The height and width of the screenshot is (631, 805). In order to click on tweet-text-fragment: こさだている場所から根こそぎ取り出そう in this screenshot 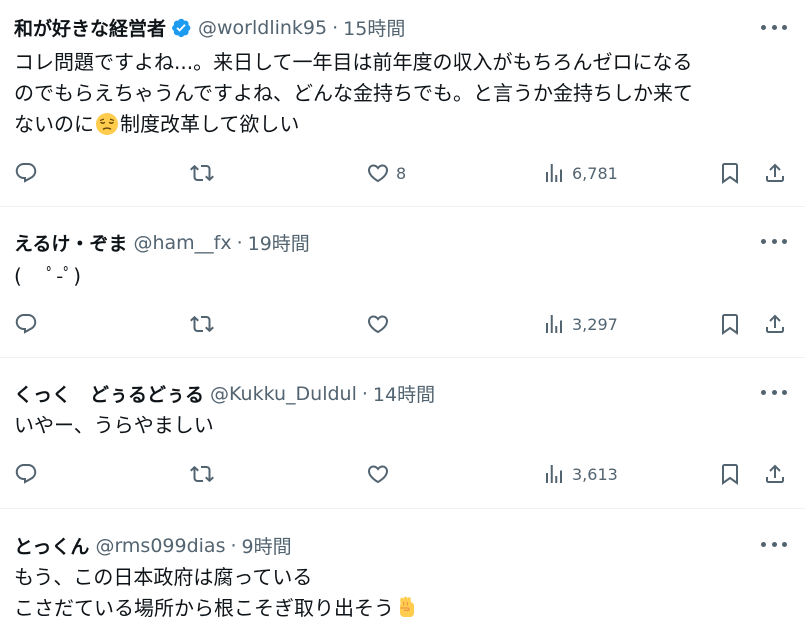, I will do `click(204, 608)`.